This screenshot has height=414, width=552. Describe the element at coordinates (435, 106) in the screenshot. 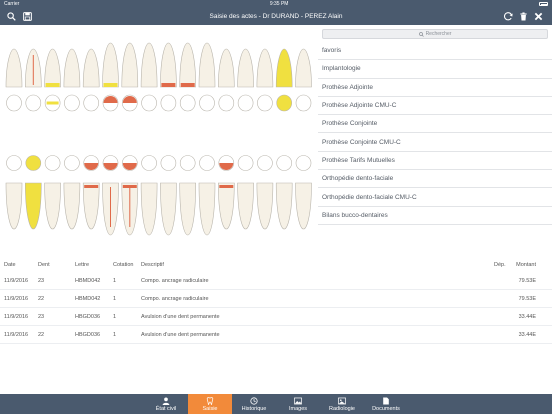

I see `category-item-prothese-adjointe-cmu: Prothèse Adjointe CMU-C` at that location.